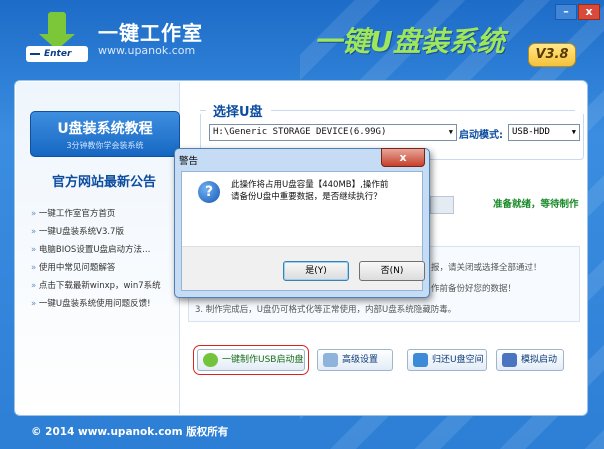 This screenshot has width=604, height=449. Describe the element at coordinates (316, 271) in the screenshot. I see `yes-button: 是(Y)` at that location.